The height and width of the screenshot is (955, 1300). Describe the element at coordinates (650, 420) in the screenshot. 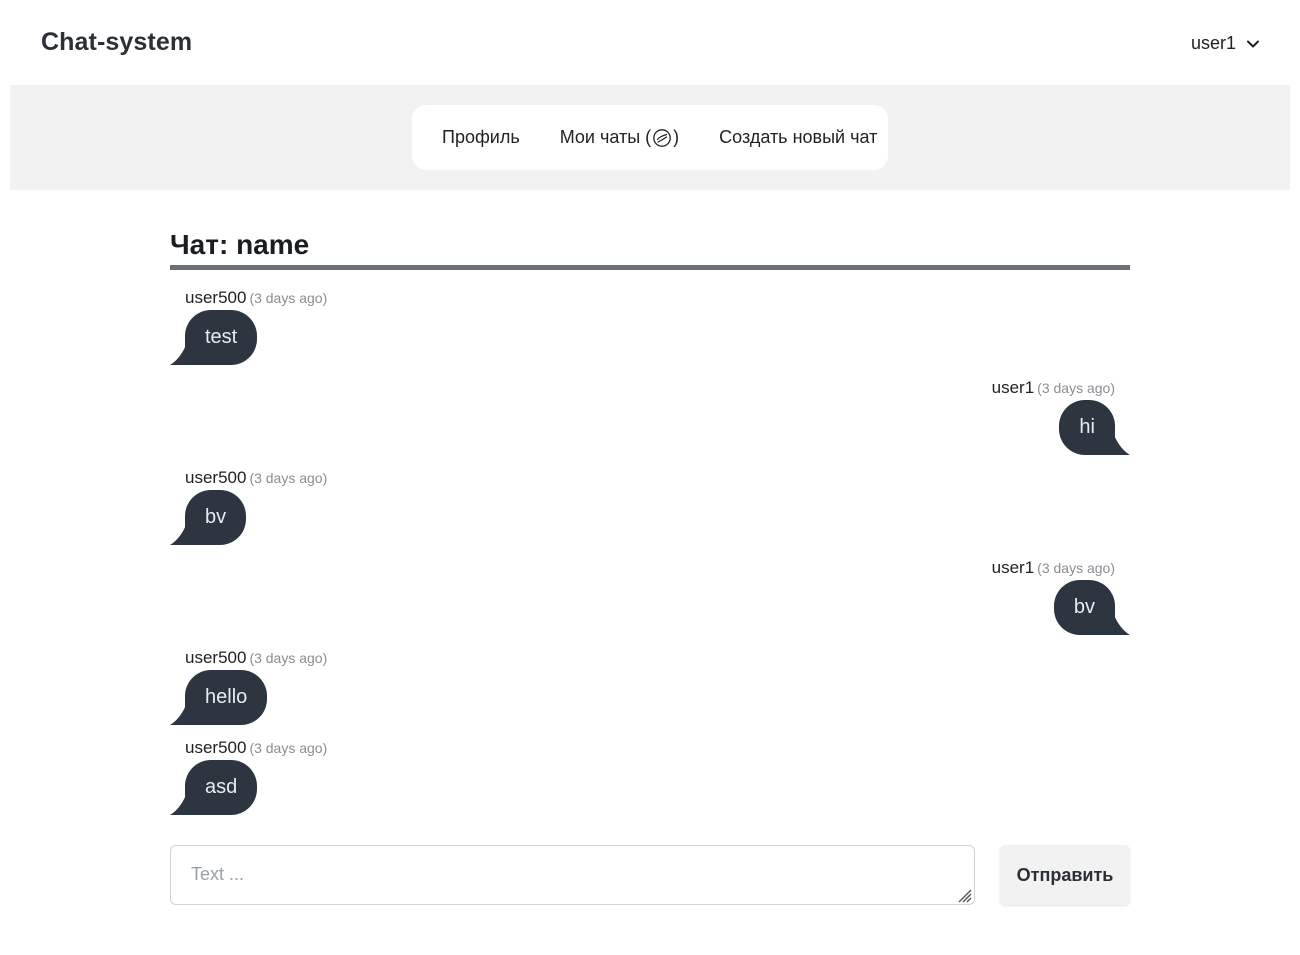

I see `message-item: user1 (3 days ago) hi` at that location.